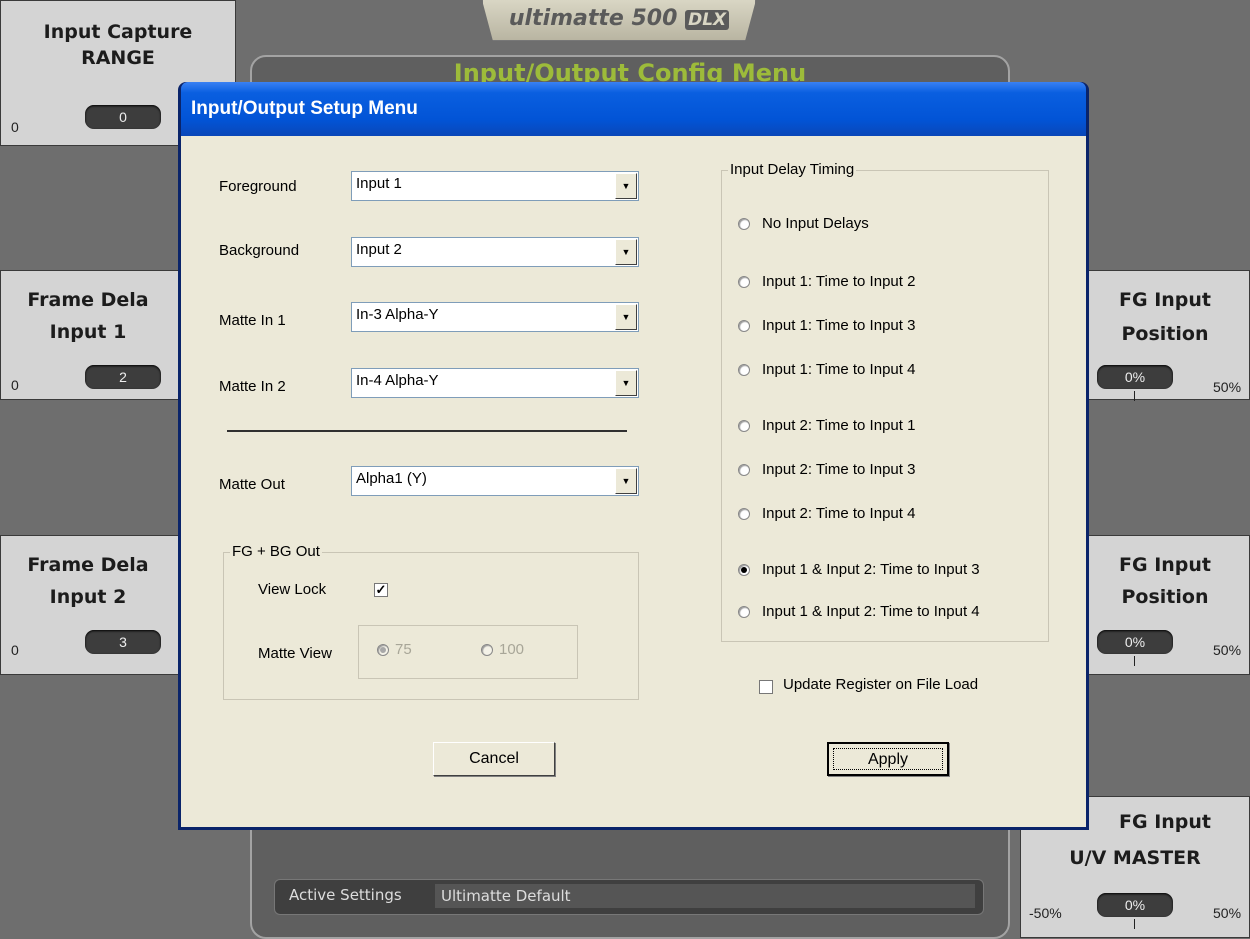 The width and height of the screenshot is (1250, 939). I want to click on timing-option-label: Input 2: Time to Input 4, so click(839, 513).